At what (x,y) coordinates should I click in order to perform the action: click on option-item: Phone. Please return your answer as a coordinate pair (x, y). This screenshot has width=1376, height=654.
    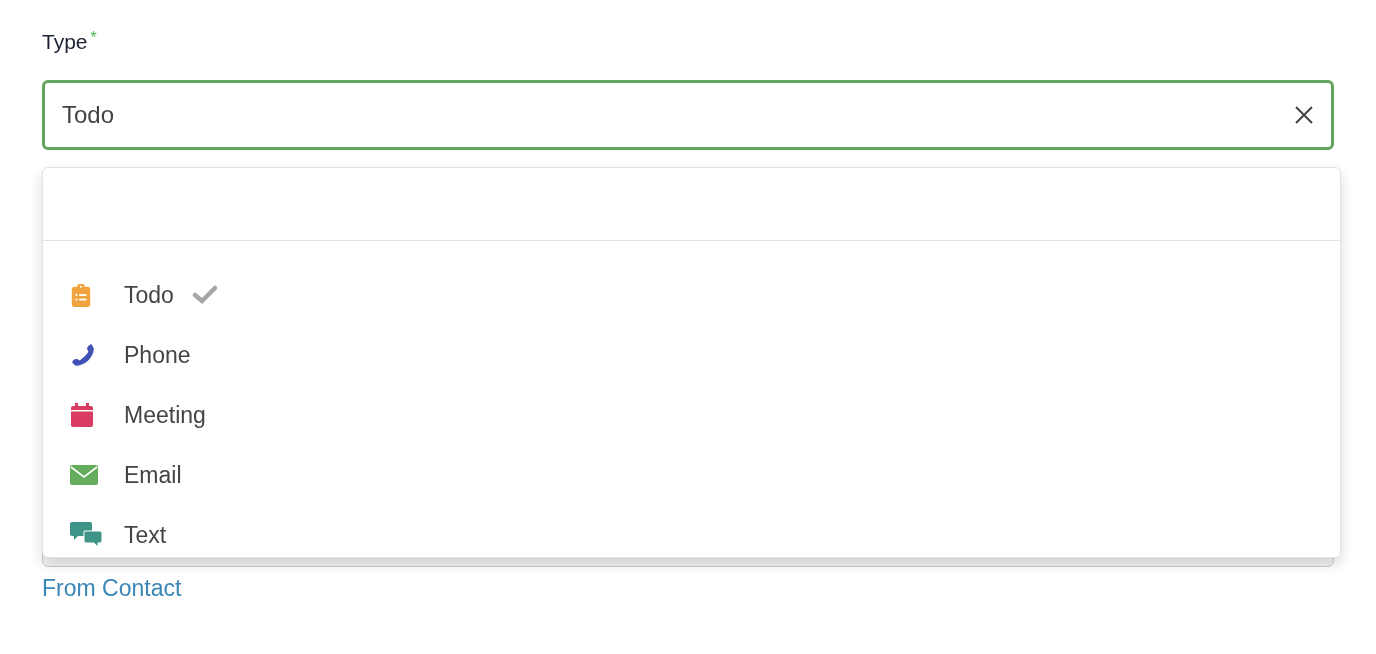
    Looking at the image, I should click on (691, 355).